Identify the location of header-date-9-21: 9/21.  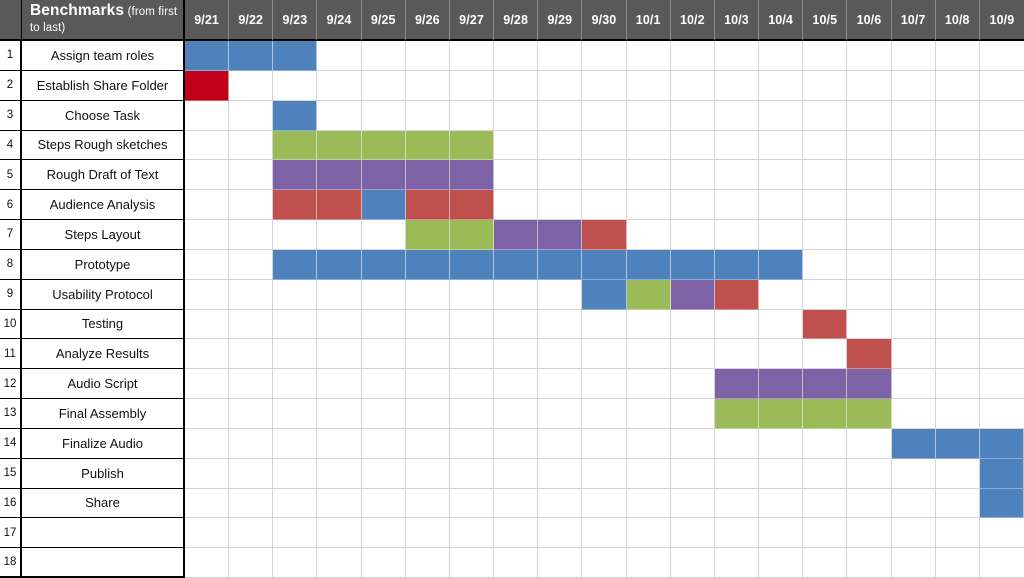
(207, 20).